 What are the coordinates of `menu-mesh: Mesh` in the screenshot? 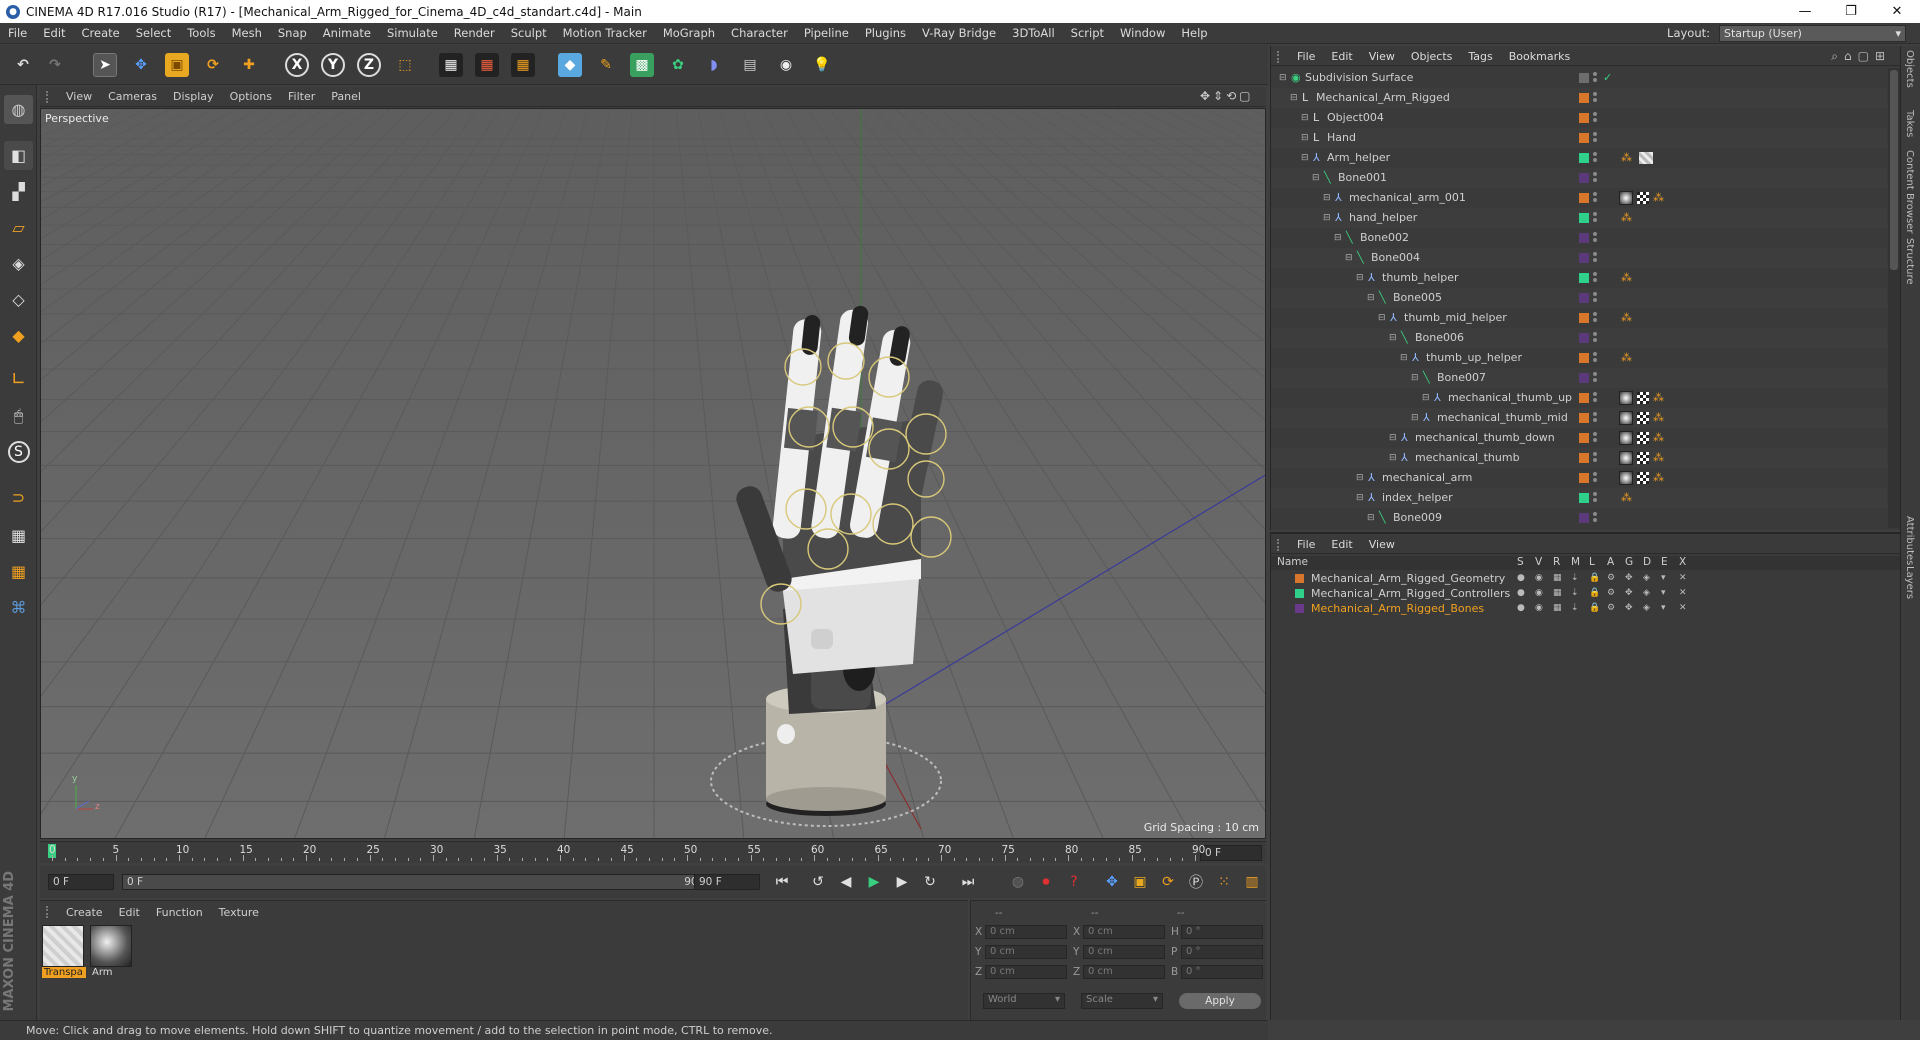 It's located at (247, 33).